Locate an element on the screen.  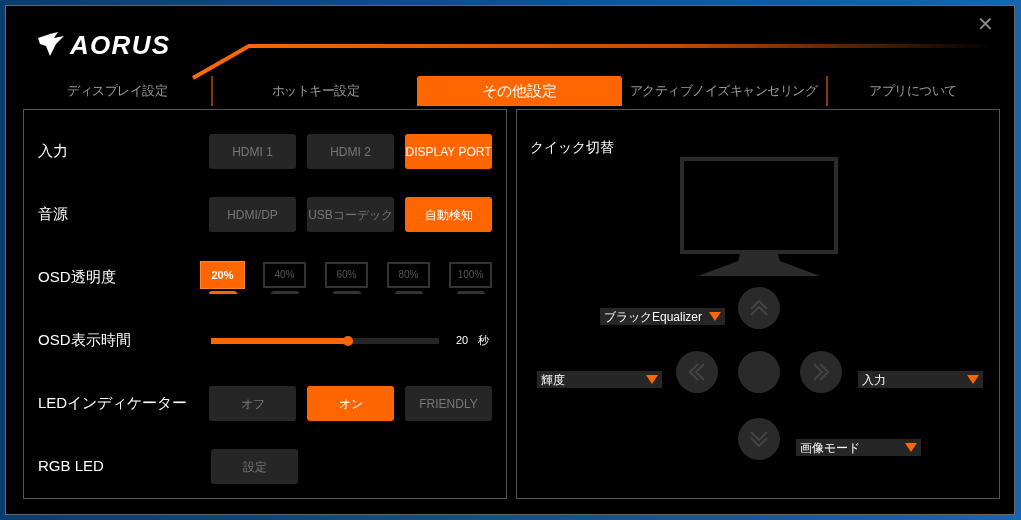
tab: アクティブノイズキャンセリング is located at coordinates (723, 91).